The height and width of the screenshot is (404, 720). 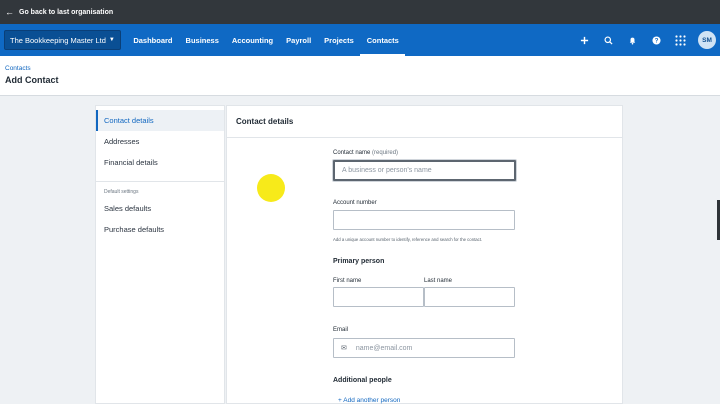 I want to click on panel-title: Contact details, so click(x=265, y=121).